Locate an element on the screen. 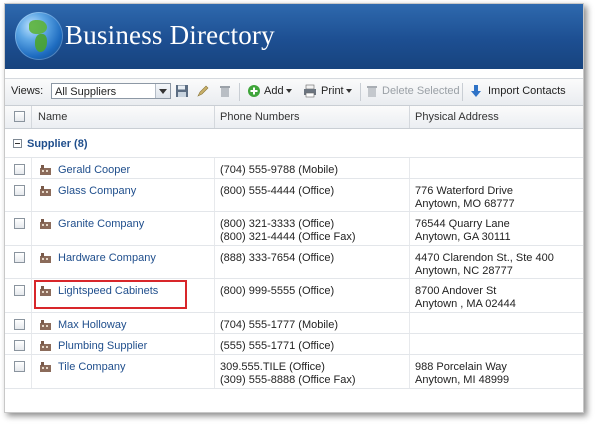 Image resolution: width=596 pixels, height=426 pixels. phone-numbers-cell: (800) 555-4444 (Office) is located at coordinates (277, 191).